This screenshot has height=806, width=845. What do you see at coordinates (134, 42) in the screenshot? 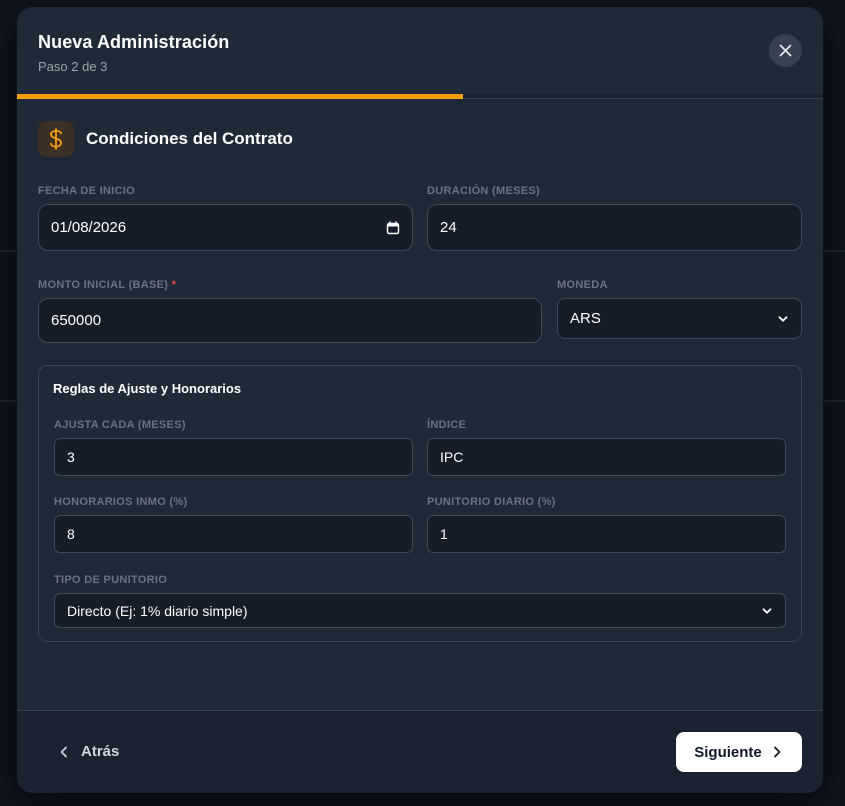
I see `modal-title: Nueva Administración` at bounding box center [134, 42].